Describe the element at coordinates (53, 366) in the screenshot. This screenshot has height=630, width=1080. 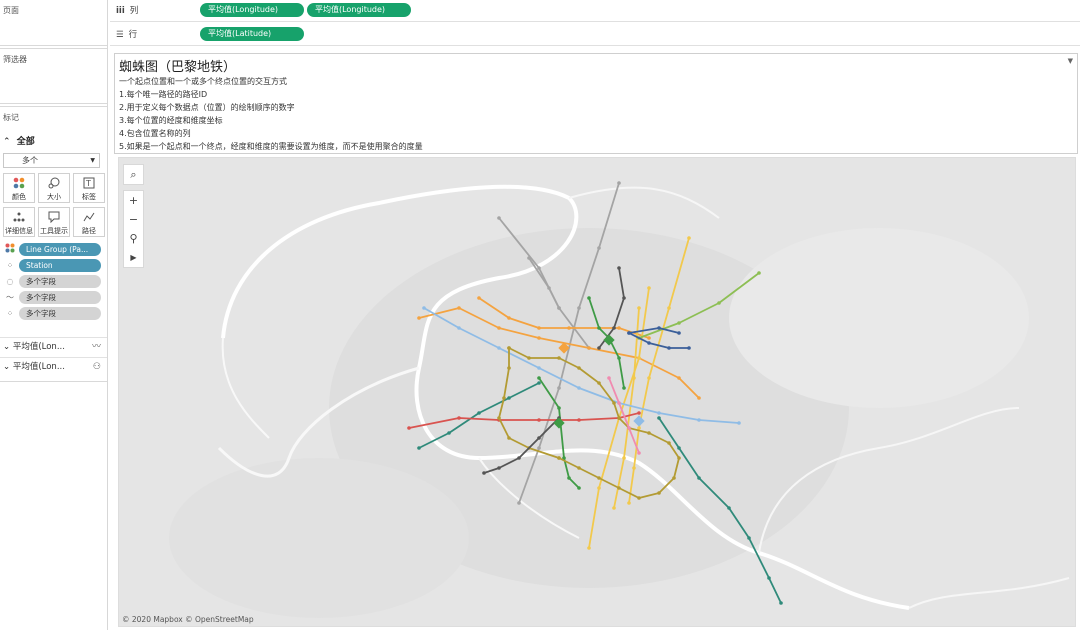
I see `layer-row-shapes: ⌄ 平均值(Lon... ⚇` at that location.